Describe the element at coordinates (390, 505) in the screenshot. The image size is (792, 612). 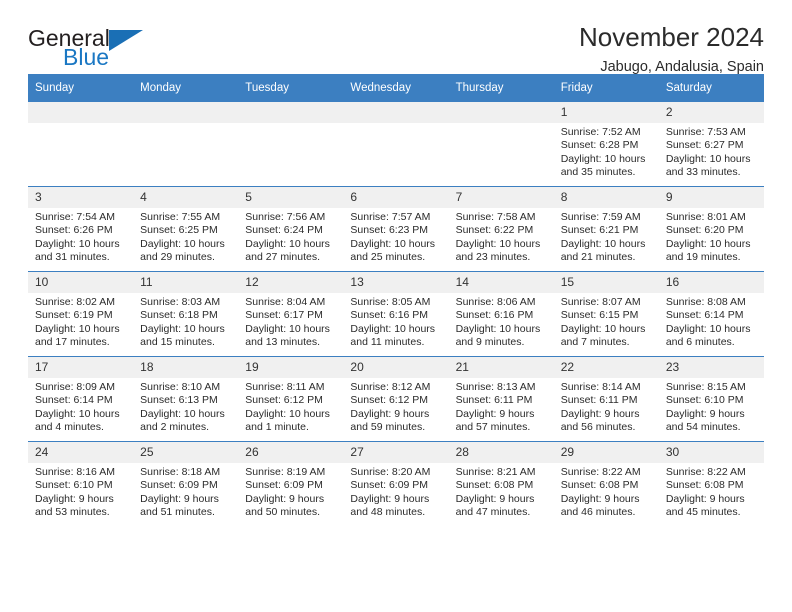
I see `daylight-text: Daylight: 9 hours and 48 minutes.` at that location.